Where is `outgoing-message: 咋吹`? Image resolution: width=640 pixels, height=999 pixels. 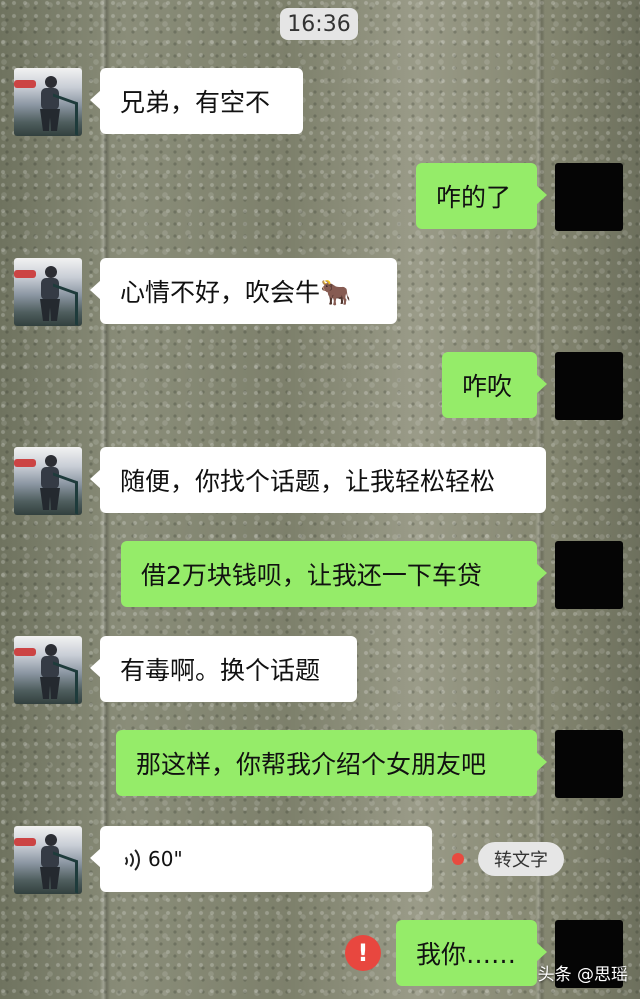 outgoing-message: 咋吹 is located at coordinates (494, 385).